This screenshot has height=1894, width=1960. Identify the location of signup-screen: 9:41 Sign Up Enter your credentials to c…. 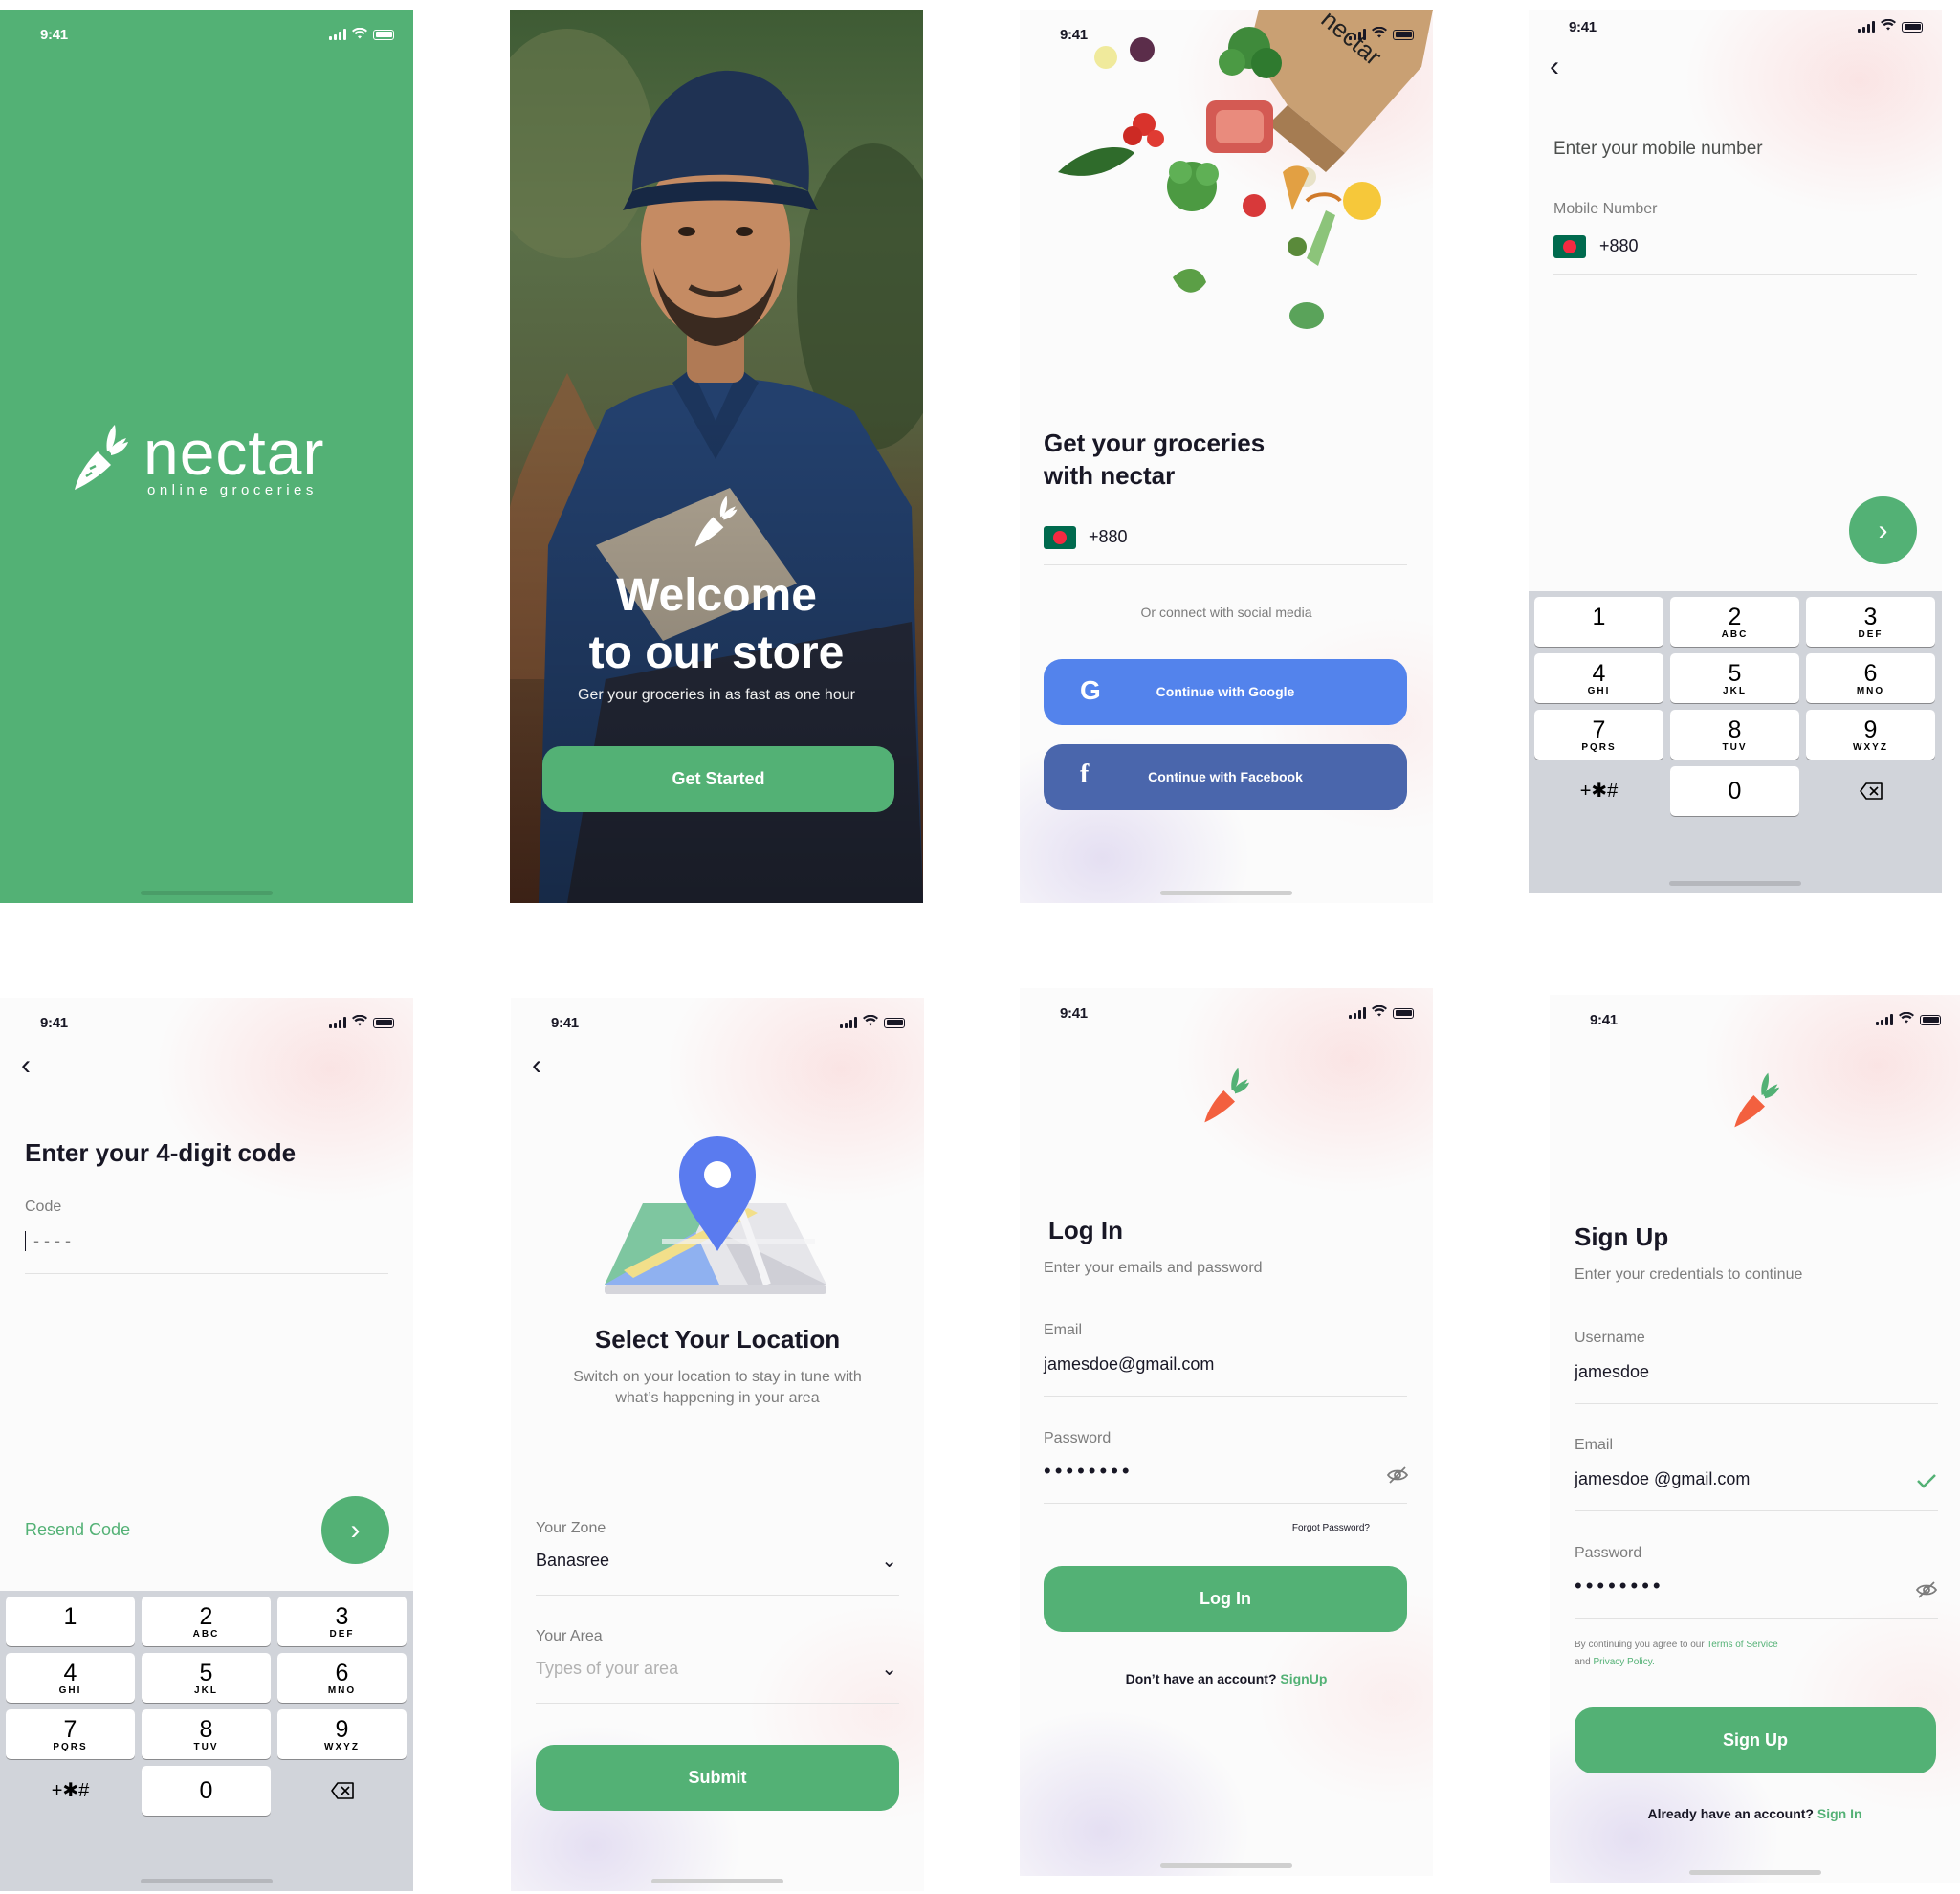
(1755, 1439).